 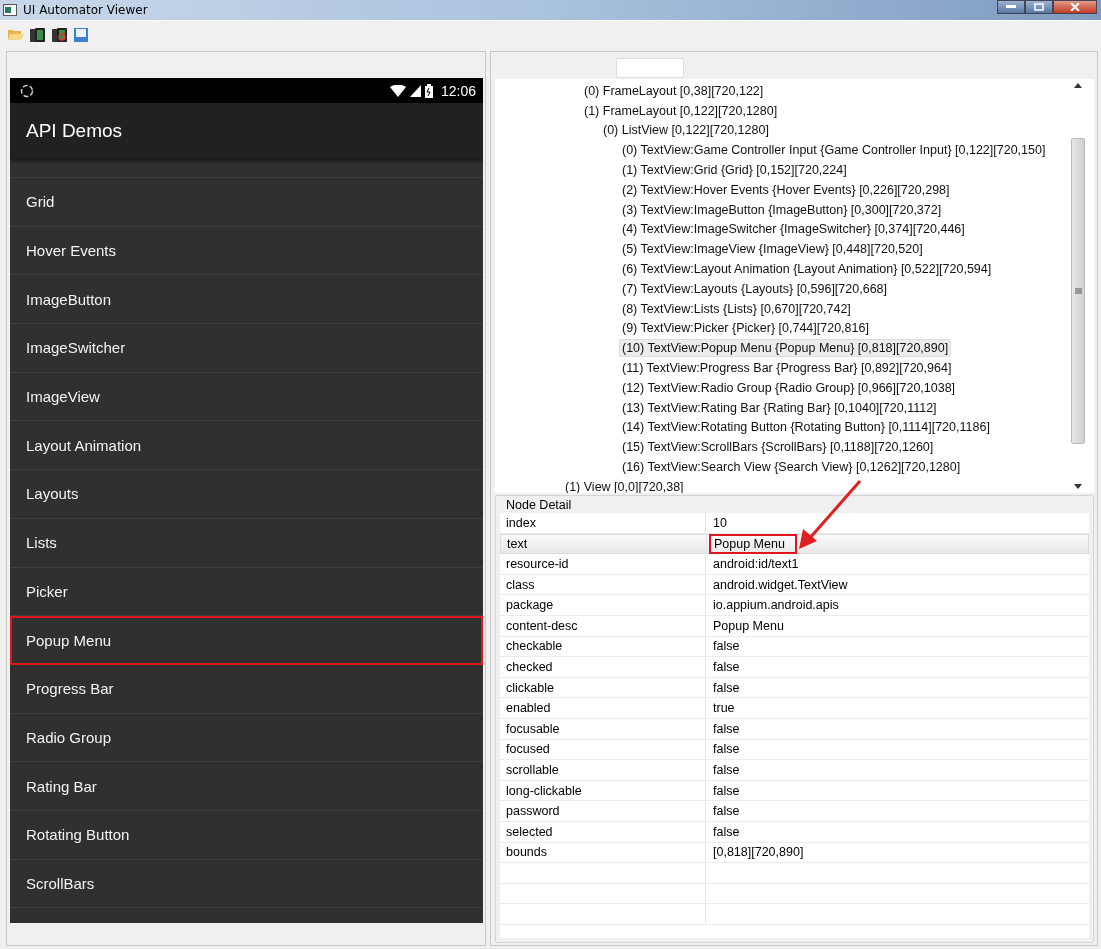 I want to click on close-button, so click(x=1075, y=7).